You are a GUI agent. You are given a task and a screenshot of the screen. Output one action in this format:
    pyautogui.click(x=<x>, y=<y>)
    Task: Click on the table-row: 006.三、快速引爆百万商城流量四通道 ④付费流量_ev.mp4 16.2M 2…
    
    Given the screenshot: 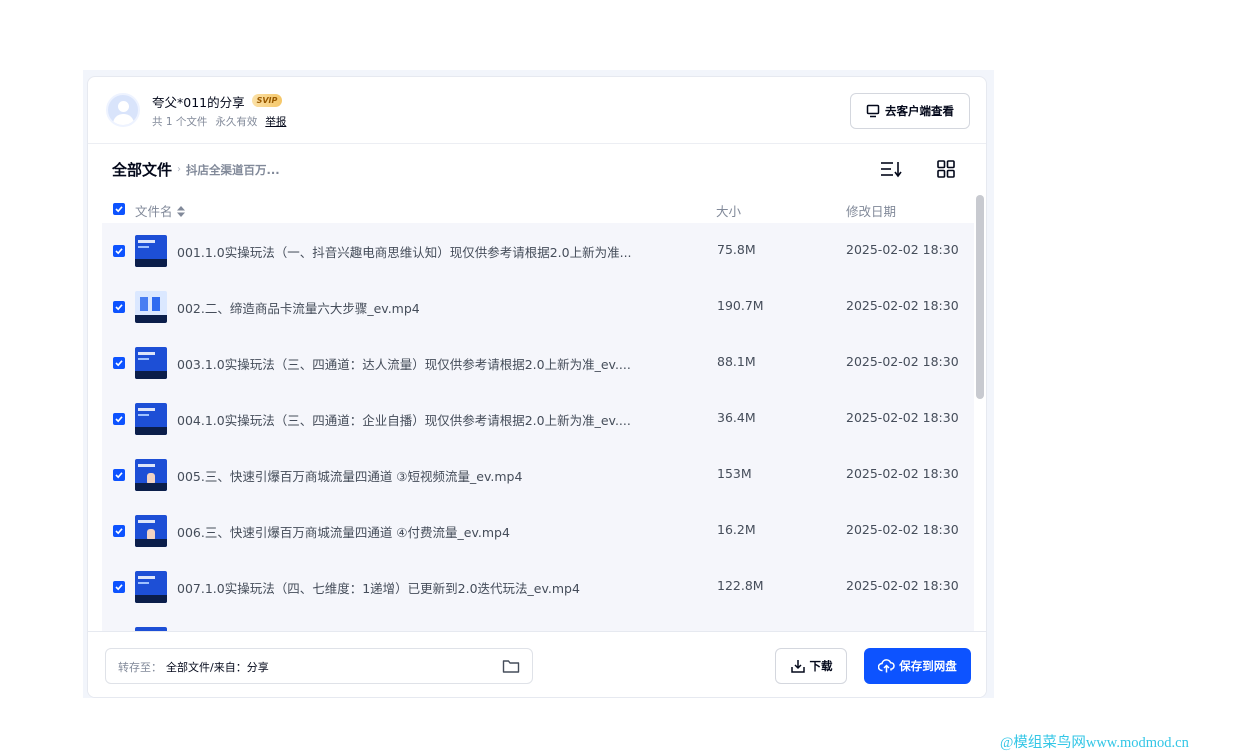 What is the action you would take?
    pyautogui.click(x=538, y=531)
    